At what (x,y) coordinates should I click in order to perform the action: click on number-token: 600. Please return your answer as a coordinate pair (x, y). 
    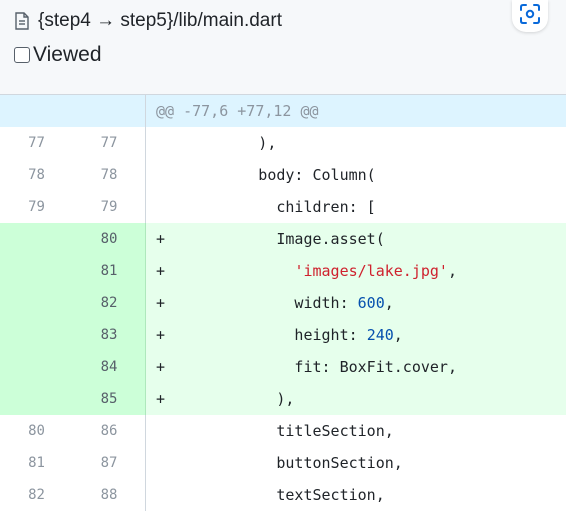
    Looking at the image, I should click on (371, 303).